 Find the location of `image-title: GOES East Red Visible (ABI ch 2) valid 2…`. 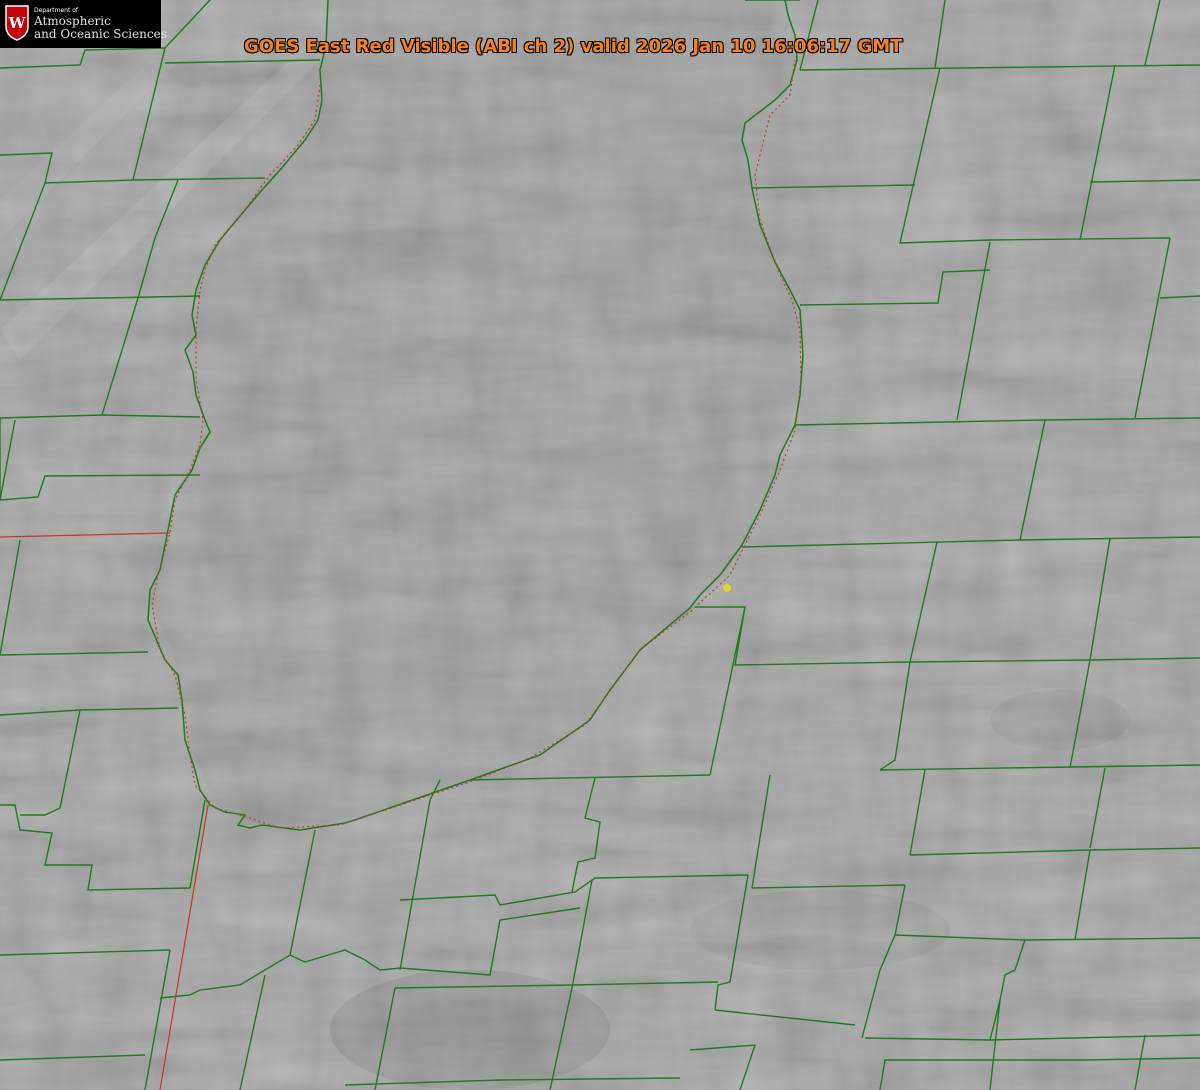

image-title: GOES East Red Visible (ABI ch 2) valid 2… is located at coordinates (573, 46).